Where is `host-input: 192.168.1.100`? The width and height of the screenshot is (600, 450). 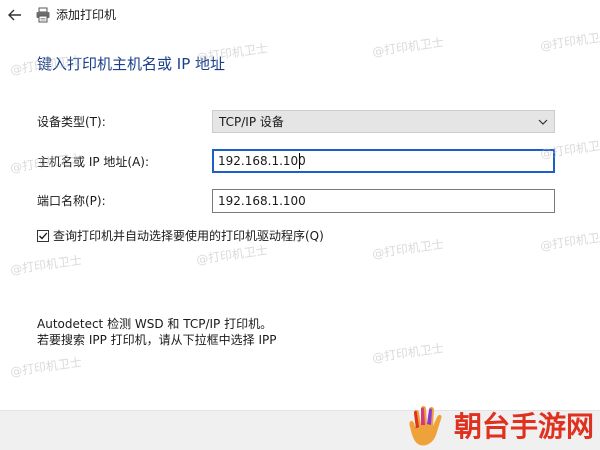
host-input: 192.168.1.100 is located at coordinates (383, 161).